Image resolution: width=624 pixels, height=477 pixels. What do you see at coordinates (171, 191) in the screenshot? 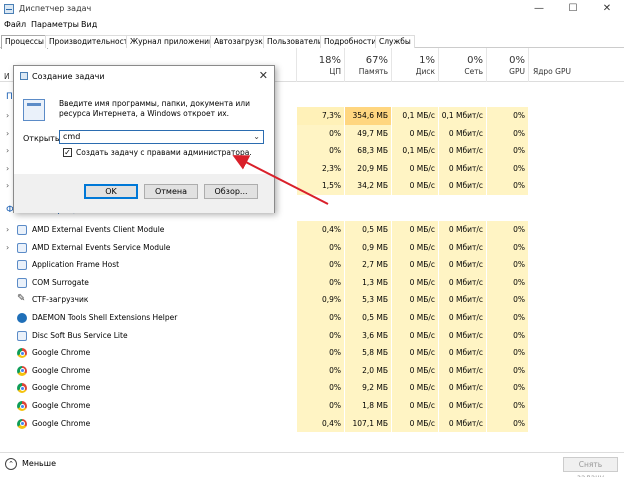
I see `cancel-button: Отмена` at bounding box center [171, 191].